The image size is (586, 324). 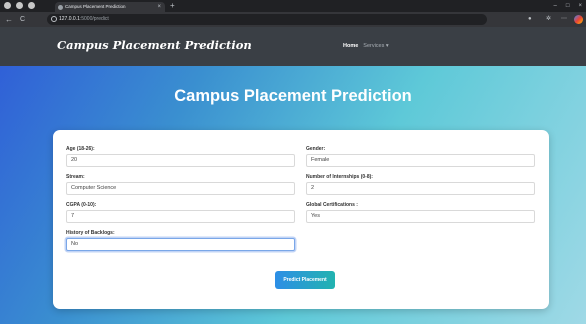 What do you see at coordinates (305, 280) in the screenshot?
I see `predict-placement-button: Predict Placement` at bounding box center [305, 280].